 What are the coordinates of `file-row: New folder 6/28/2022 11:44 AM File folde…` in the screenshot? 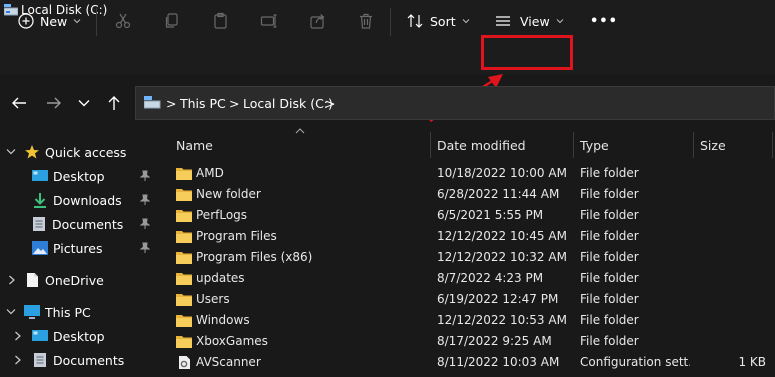 It's located at (472, 194).